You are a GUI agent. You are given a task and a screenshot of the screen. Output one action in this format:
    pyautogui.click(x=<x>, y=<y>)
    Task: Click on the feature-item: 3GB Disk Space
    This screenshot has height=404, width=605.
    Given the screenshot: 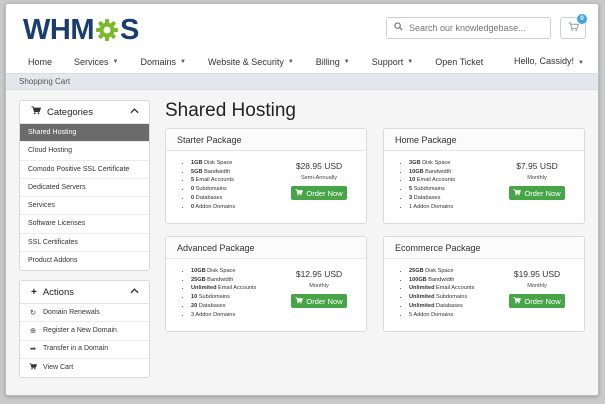 What is the action you would take?
    pyautogui.click(x=432, y=163)
    